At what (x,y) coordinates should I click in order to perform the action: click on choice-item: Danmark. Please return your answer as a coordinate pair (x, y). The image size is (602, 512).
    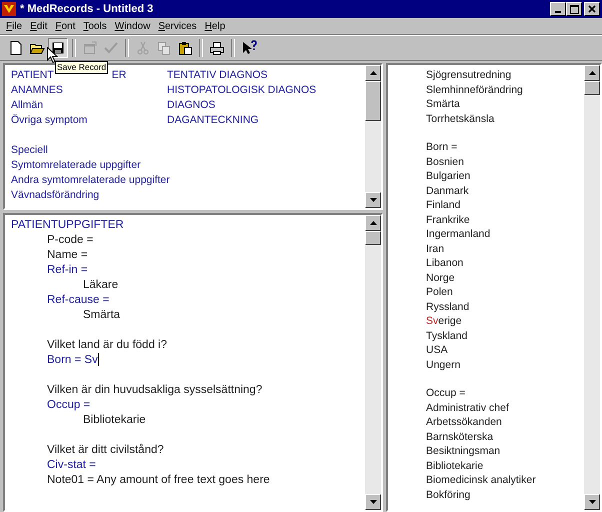
    Looking at the image, I should click on (505, 191).